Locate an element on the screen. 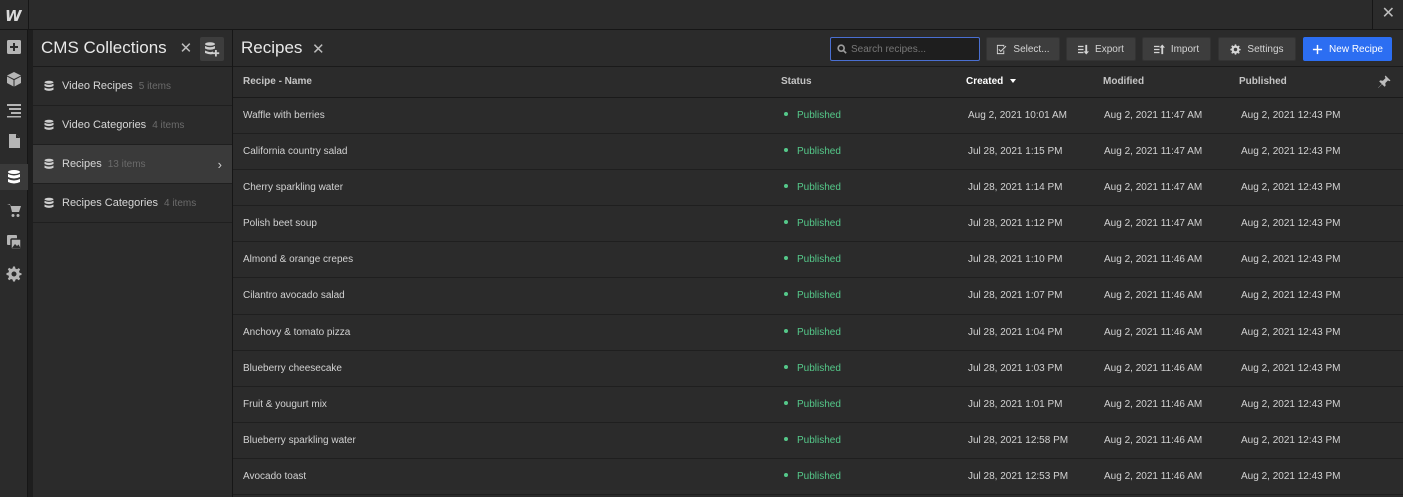 The image size is (1403, 497). import-button: Import is located at coordinates (1176, 49).